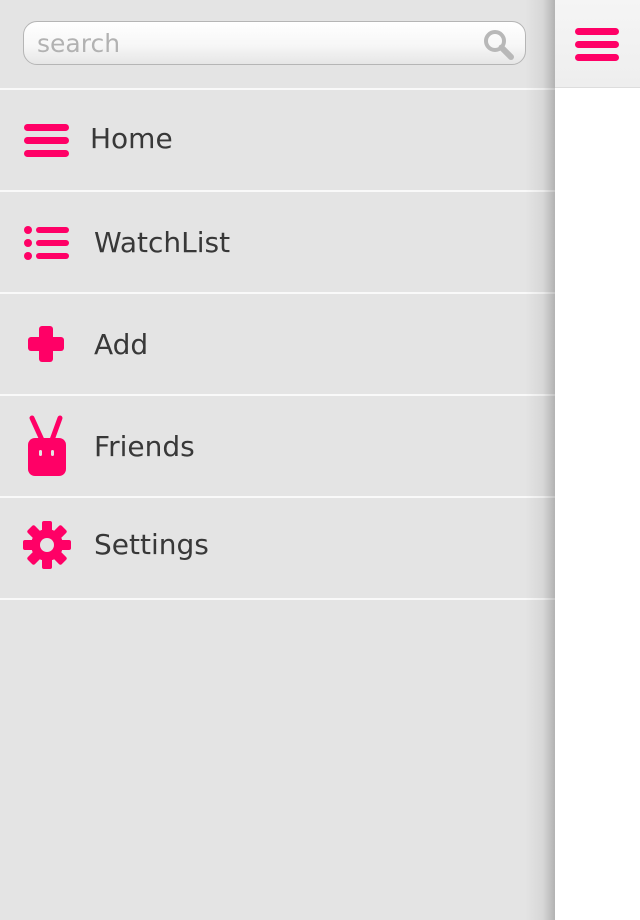 This screenshot has height=920, width=640. I want to click on menu-item-label: Friends, so click(144, 446).